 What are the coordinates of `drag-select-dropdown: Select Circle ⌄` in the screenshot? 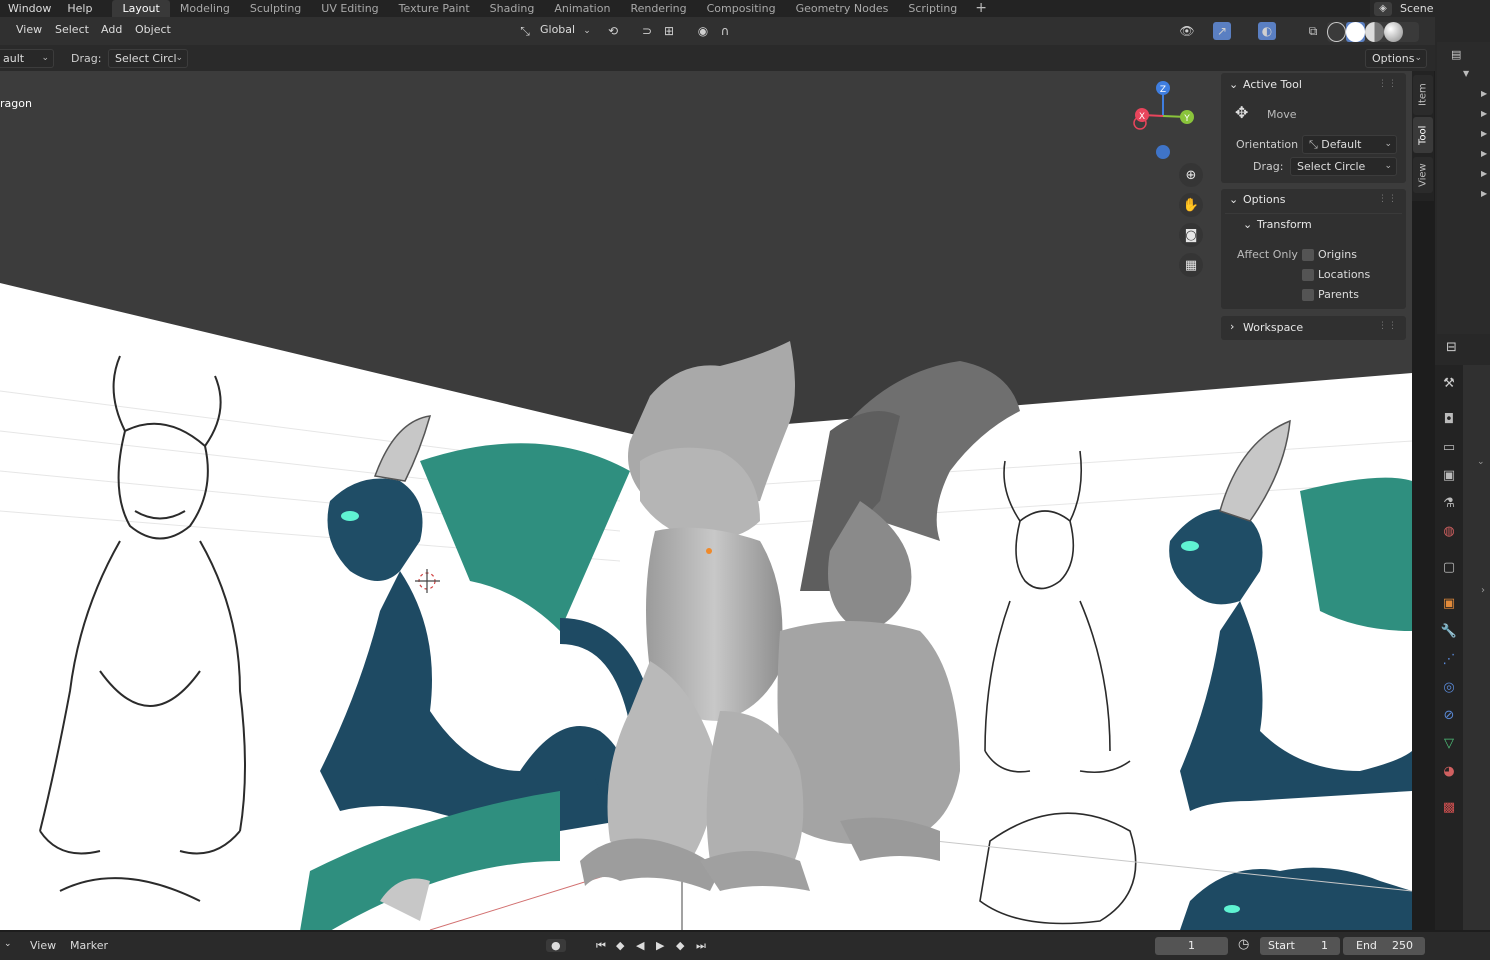 It's located at (1343, 166).